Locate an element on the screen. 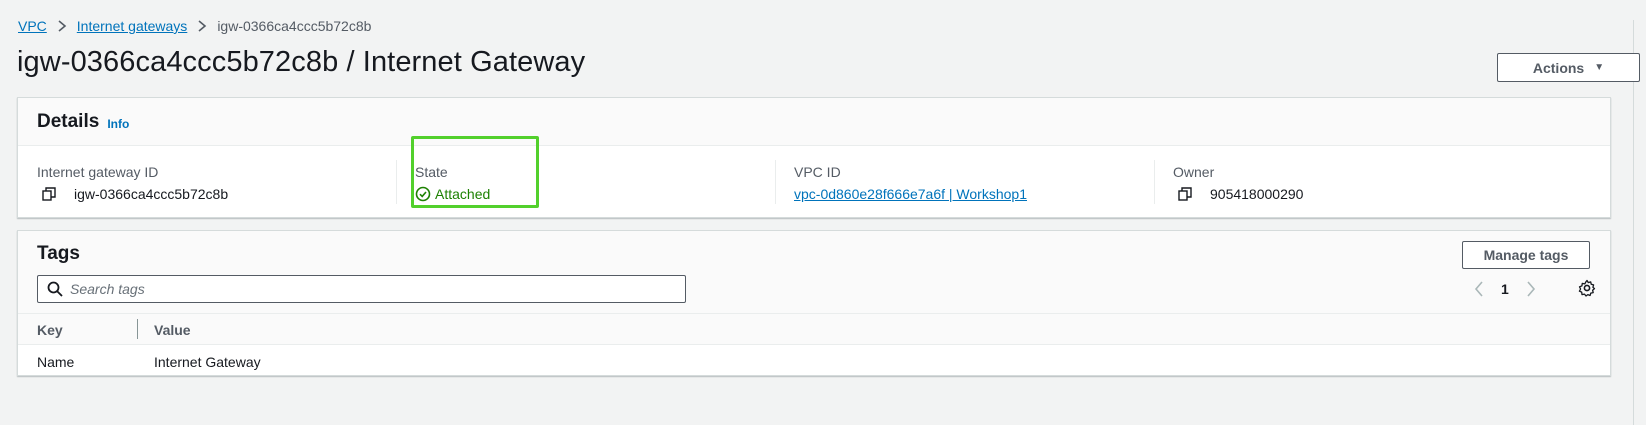 This screenshot has width=1646, height=425. vpc-id-value-row: vpc-0d860e28f666e7a6f | Workshop1 is located at coordinates (910, 194).